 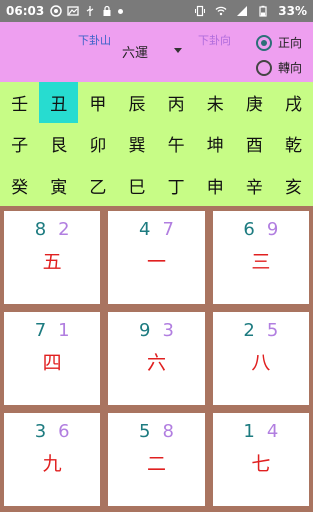 What do you see at coordinates (168, 229) in the screenshot?
I see `facing-star-number: 7` at bounding box center [168, 229].